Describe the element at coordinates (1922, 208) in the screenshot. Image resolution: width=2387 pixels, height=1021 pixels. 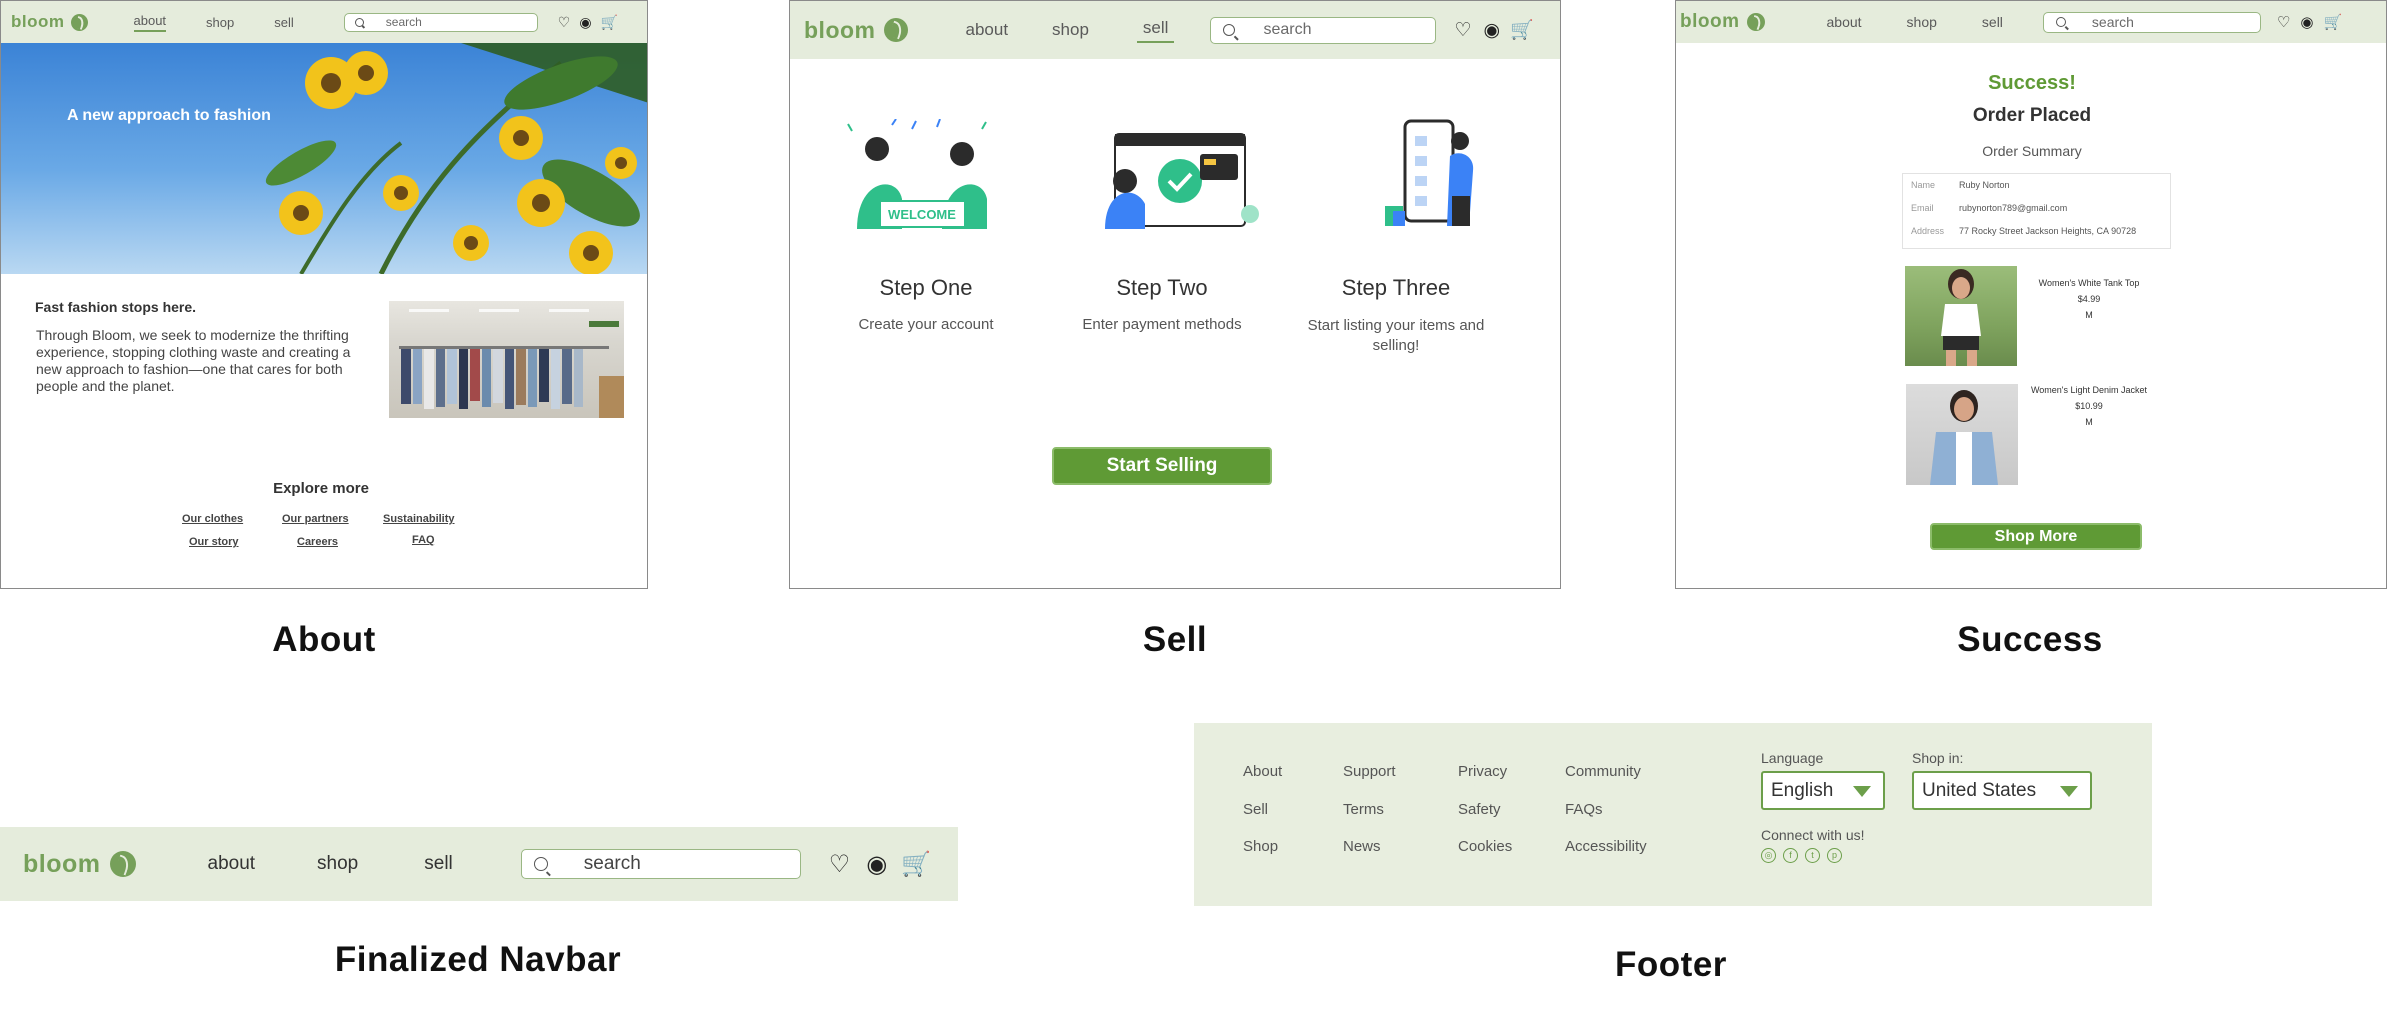
I see `email-label: Email` at that location.